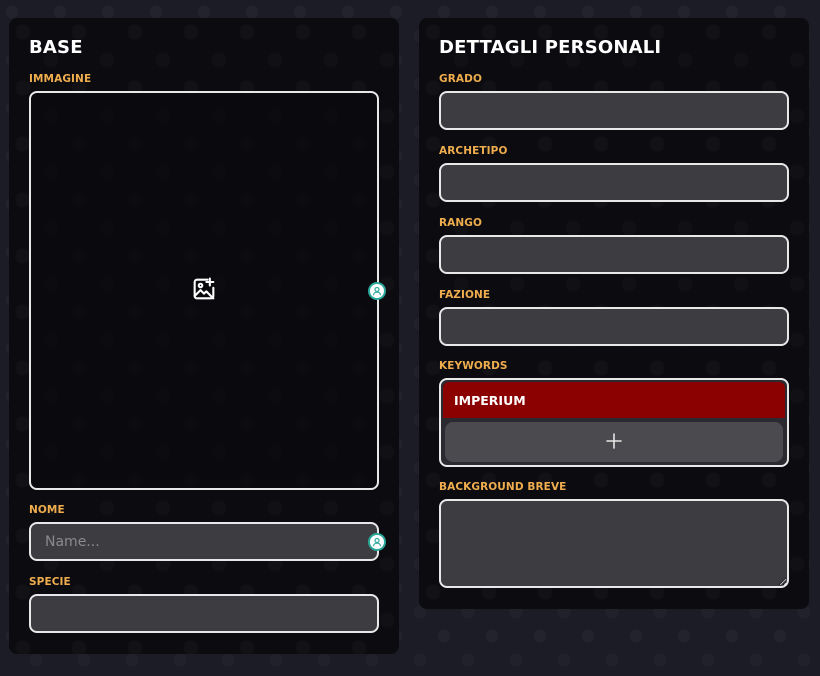 The height and width of the screenshot is (676, 820). I want to click on grado-label: GRADO, so click(460, 79).